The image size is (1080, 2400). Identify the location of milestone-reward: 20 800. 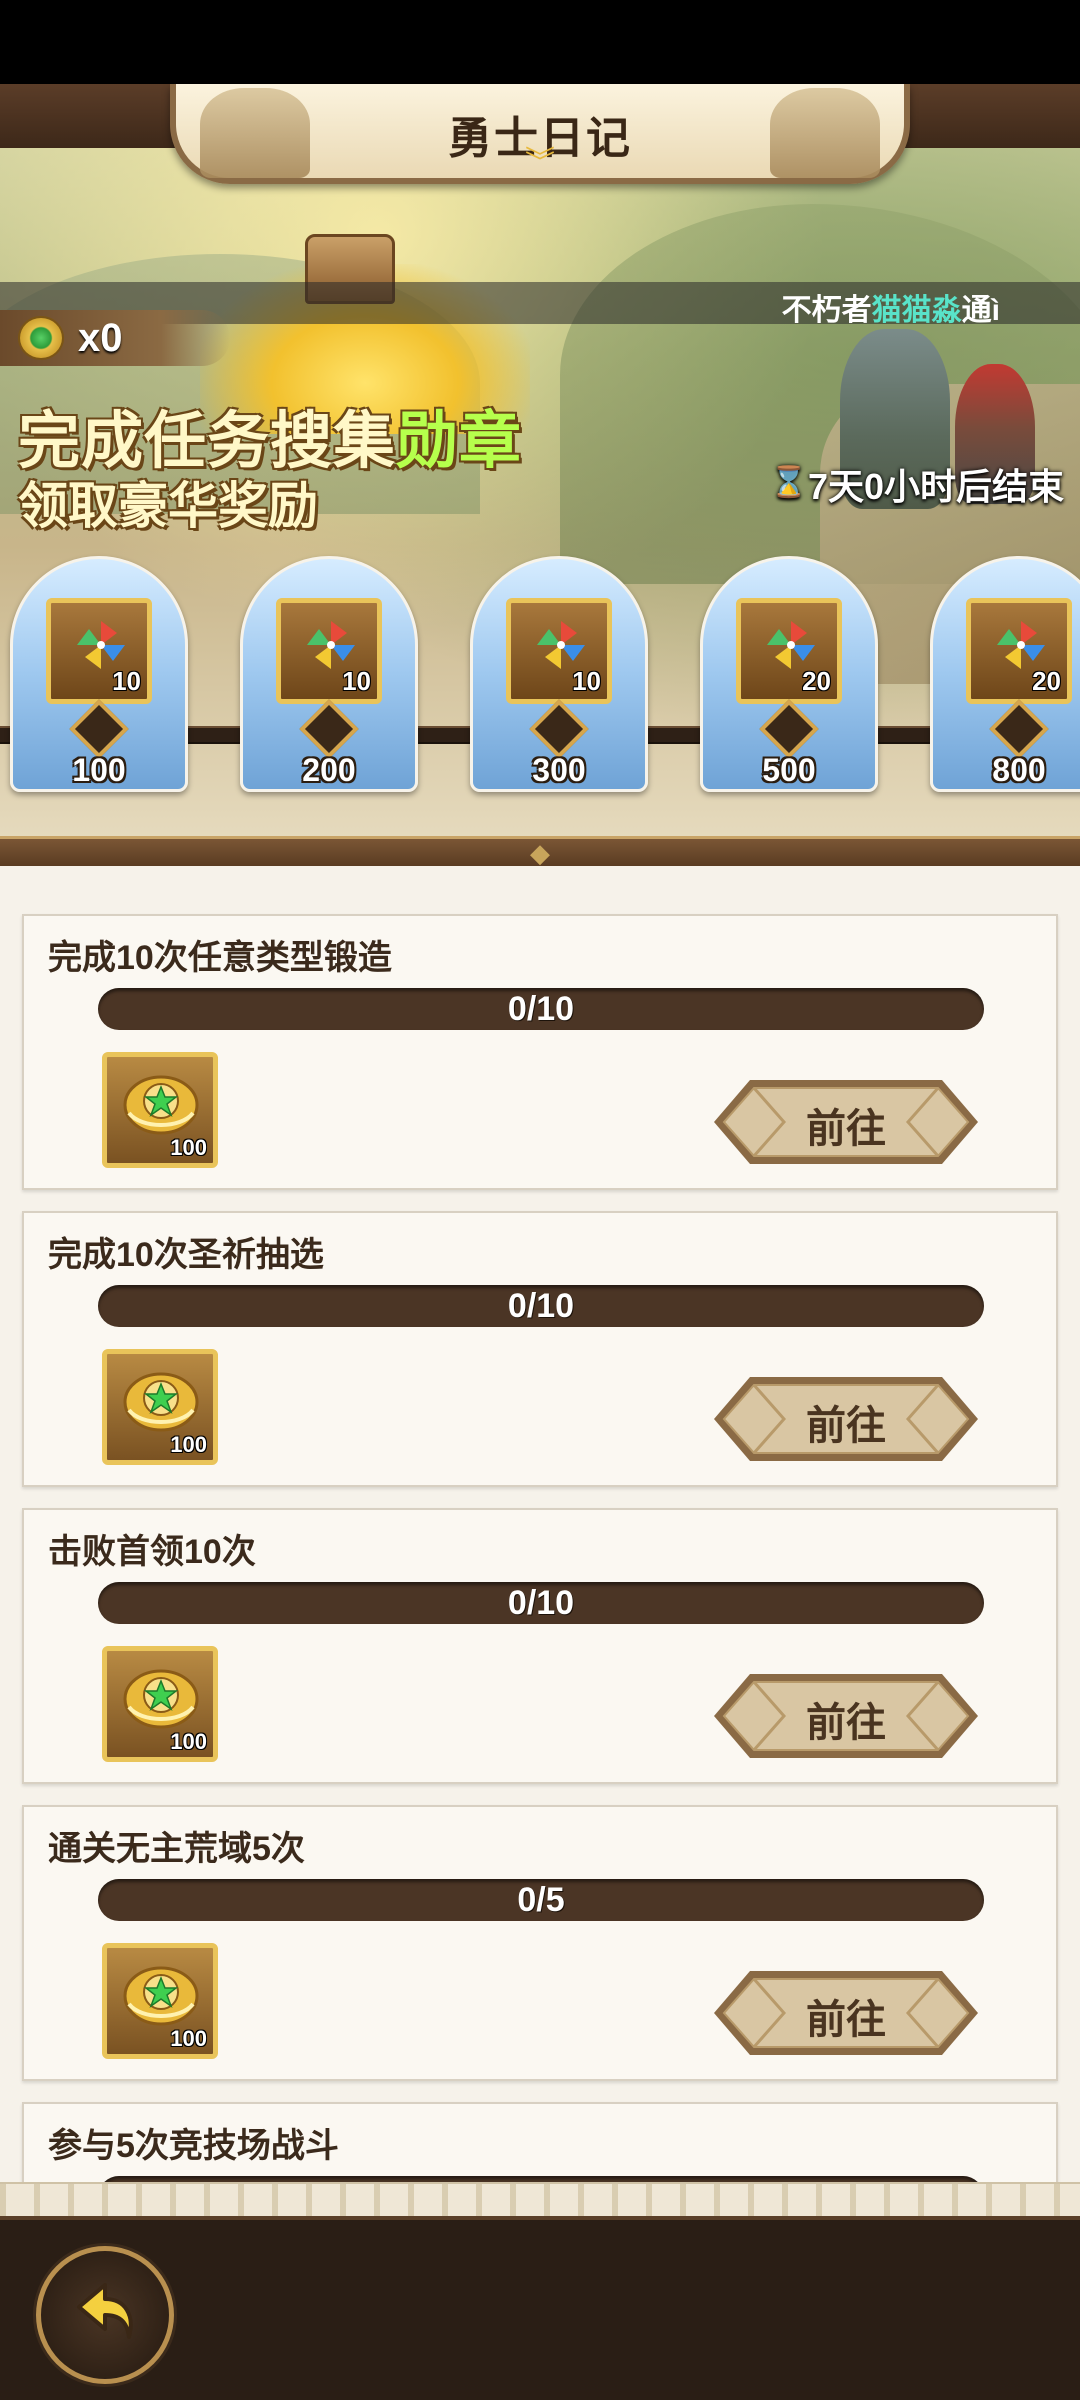
(1005, 674).